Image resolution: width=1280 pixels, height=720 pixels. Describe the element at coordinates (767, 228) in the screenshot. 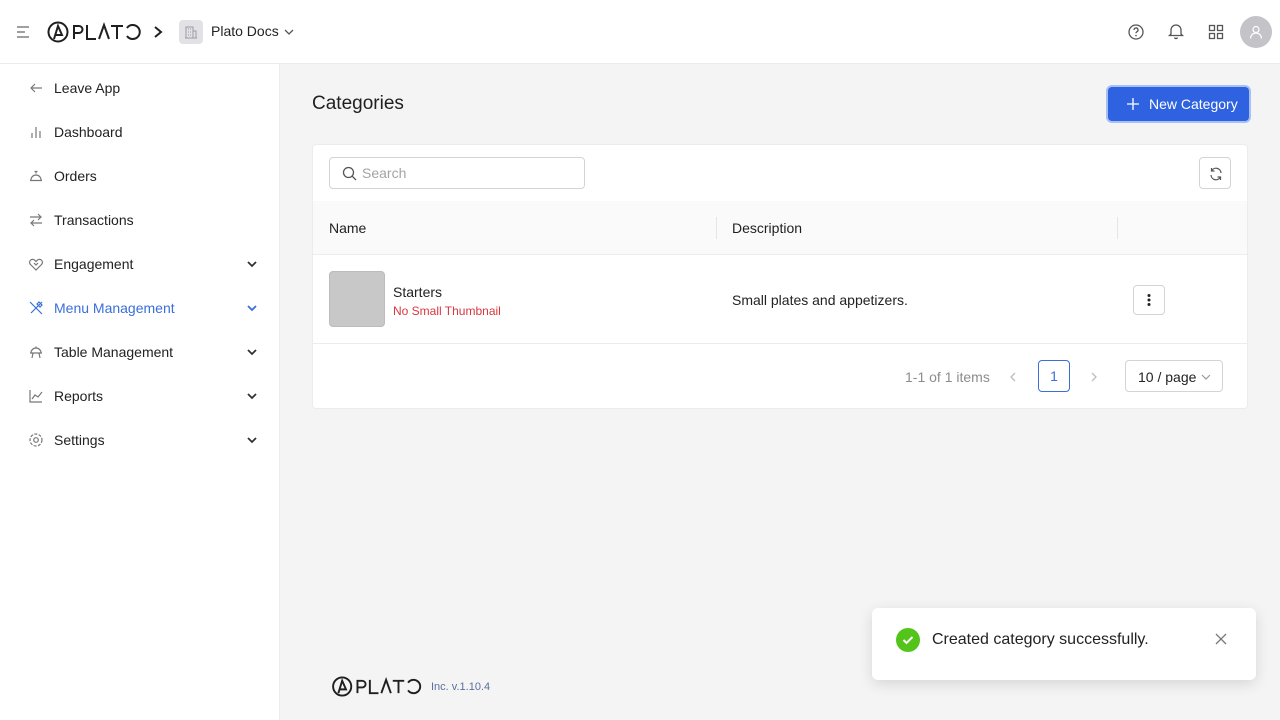

I see `column-header-description: Description` at that location.